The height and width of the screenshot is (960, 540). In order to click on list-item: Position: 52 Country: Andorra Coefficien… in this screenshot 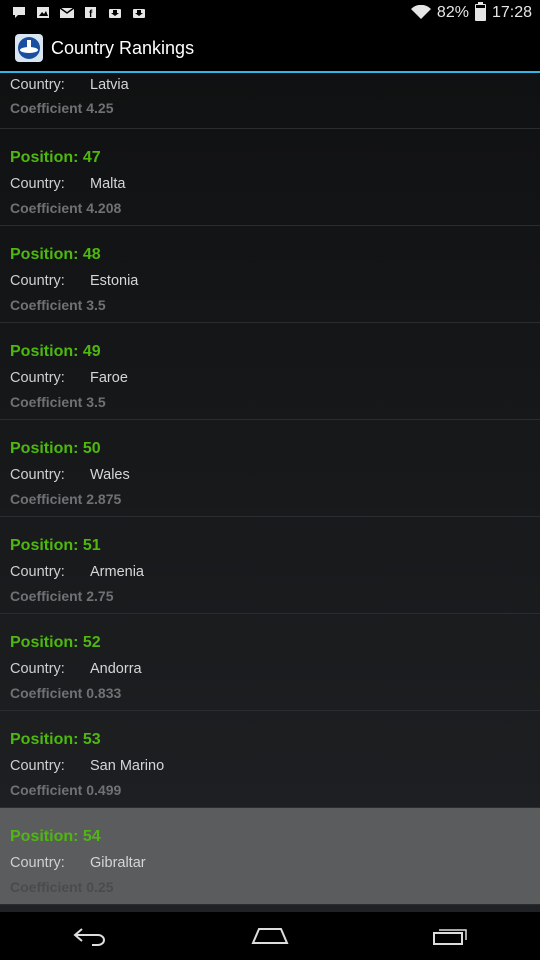, I will do `click(270, 662)`.